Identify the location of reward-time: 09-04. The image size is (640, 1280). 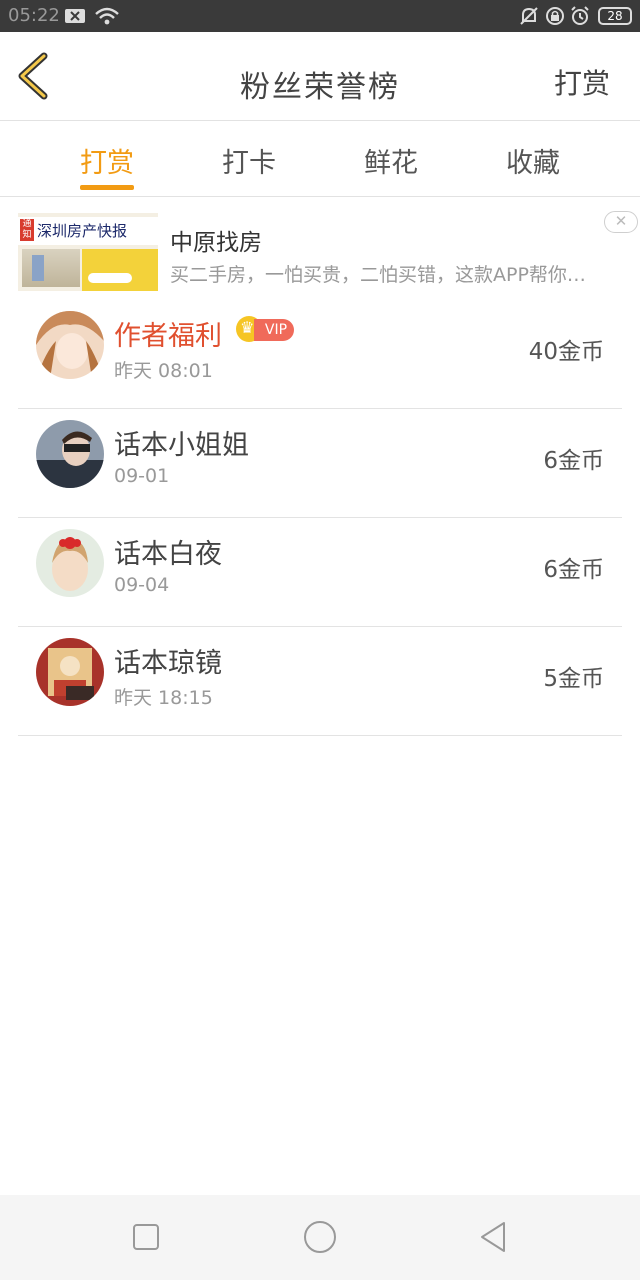
(142, 585).